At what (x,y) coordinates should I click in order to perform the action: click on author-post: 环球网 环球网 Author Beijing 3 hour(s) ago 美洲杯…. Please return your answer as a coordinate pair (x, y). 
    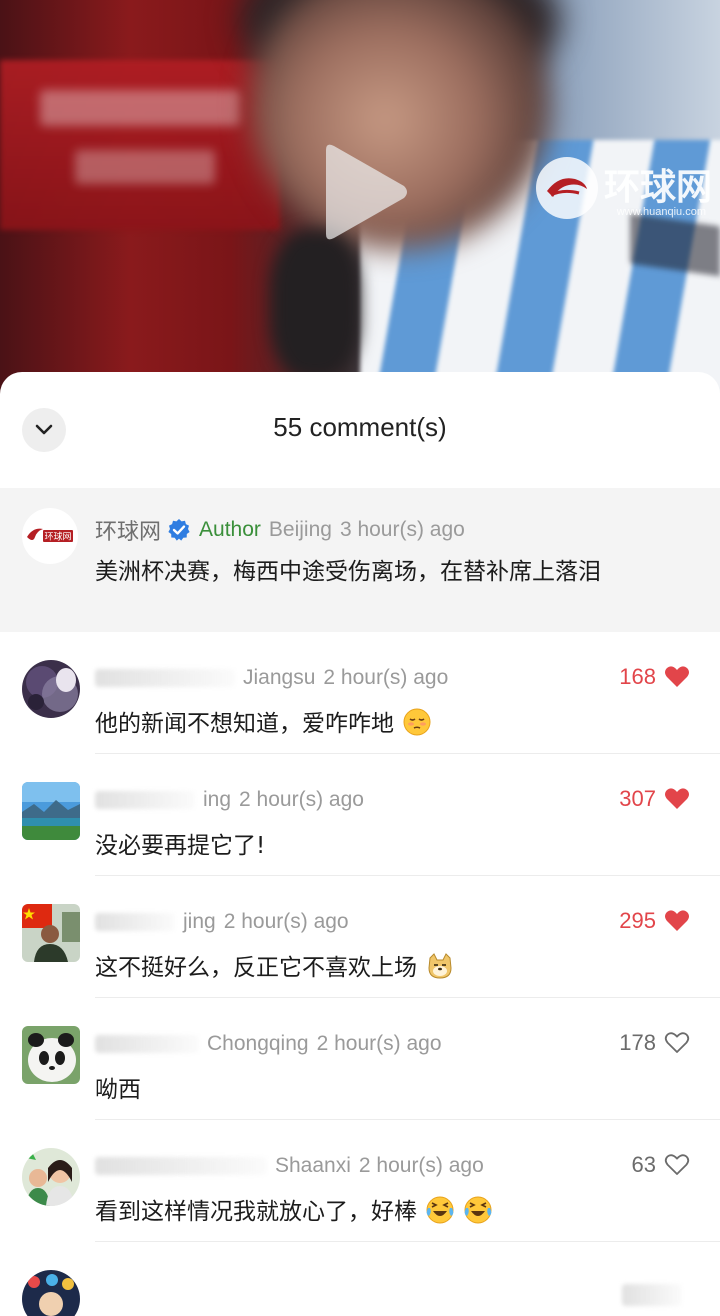
    Looking at the image, I should click on (360, 560).